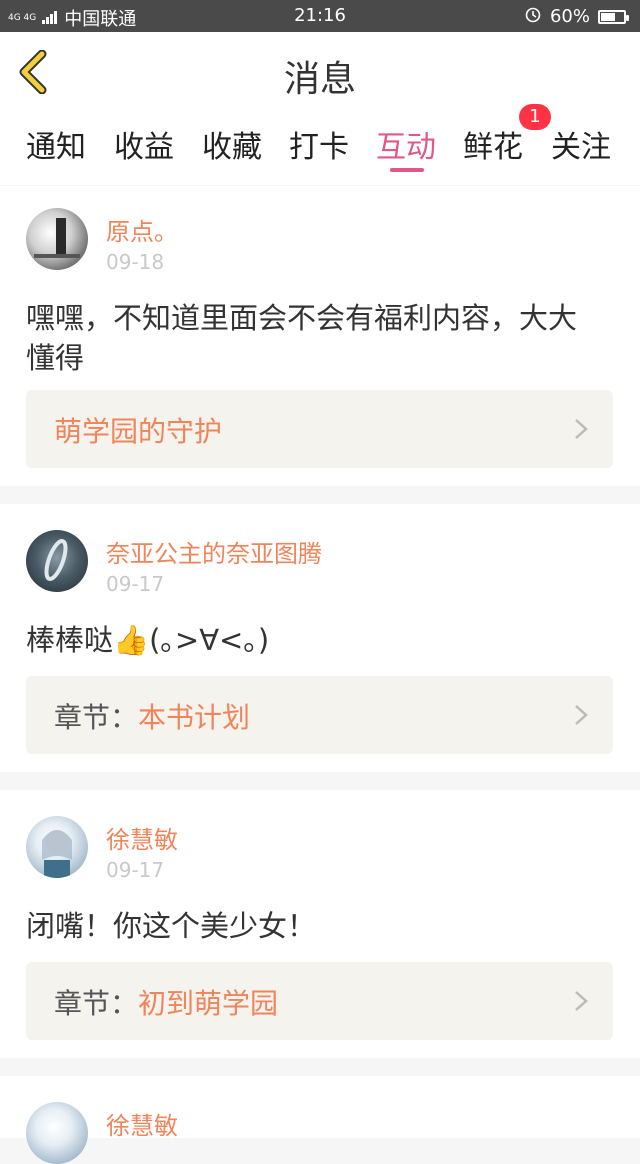 This screenshot has height=1164, width=640. Describe the element at coordinates (569, 16) in the screenshot. I see `battery-percent: 60%` at that location.